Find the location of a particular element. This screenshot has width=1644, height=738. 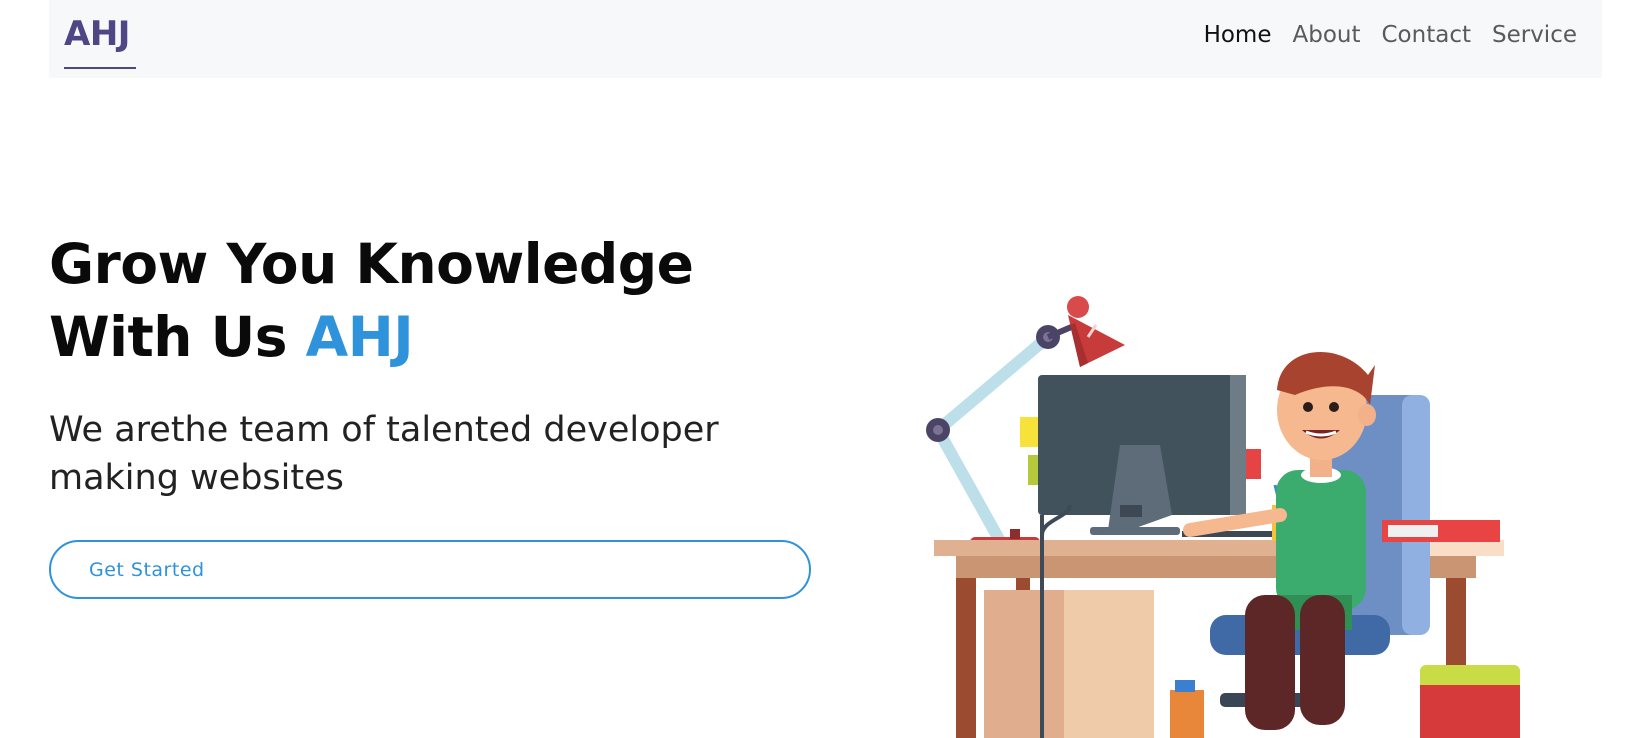

nav-link-home: Home is located at coordinates (1238, 35).